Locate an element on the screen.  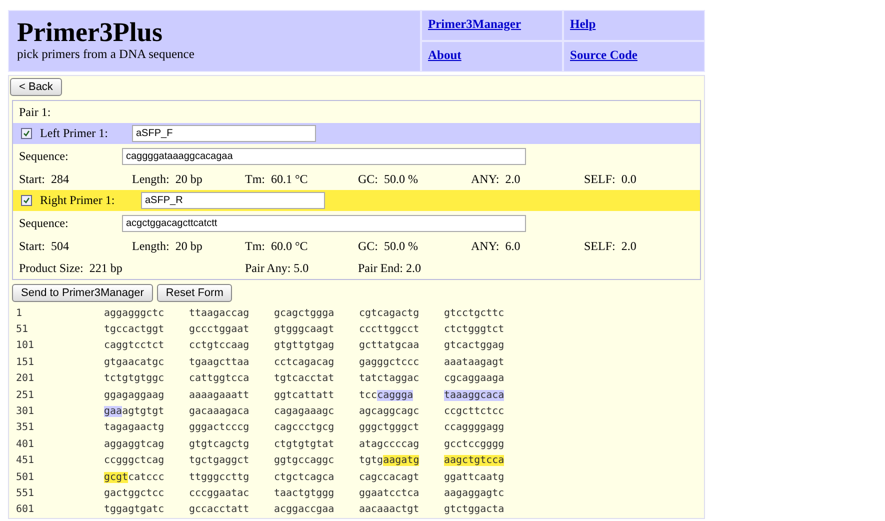
nav-link: Help is located at coordinates (634, 25).